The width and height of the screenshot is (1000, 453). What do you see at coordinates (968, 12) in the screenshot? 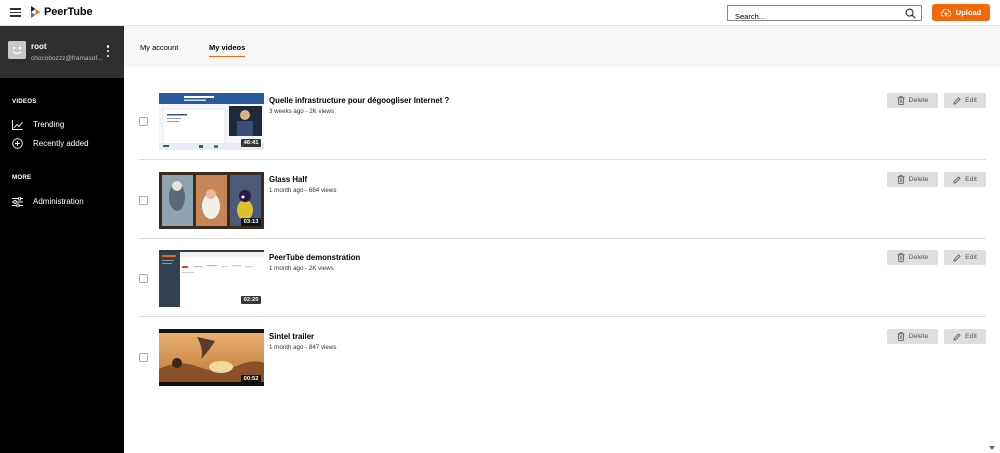
I see `upload-label: Upload` at bounding box center [968, 12].